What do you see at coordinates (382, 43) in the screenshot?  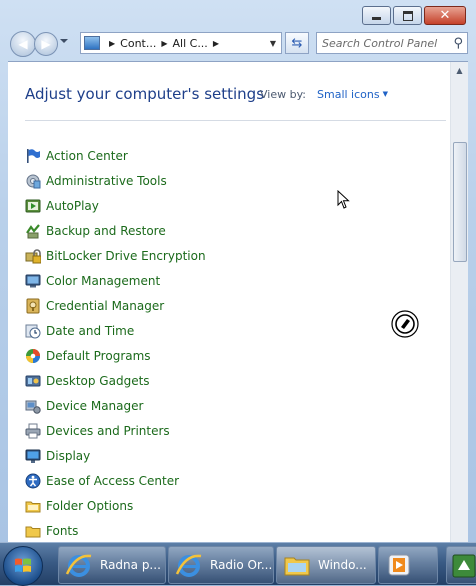 I see `search-input` at bounding box center [382, 43].